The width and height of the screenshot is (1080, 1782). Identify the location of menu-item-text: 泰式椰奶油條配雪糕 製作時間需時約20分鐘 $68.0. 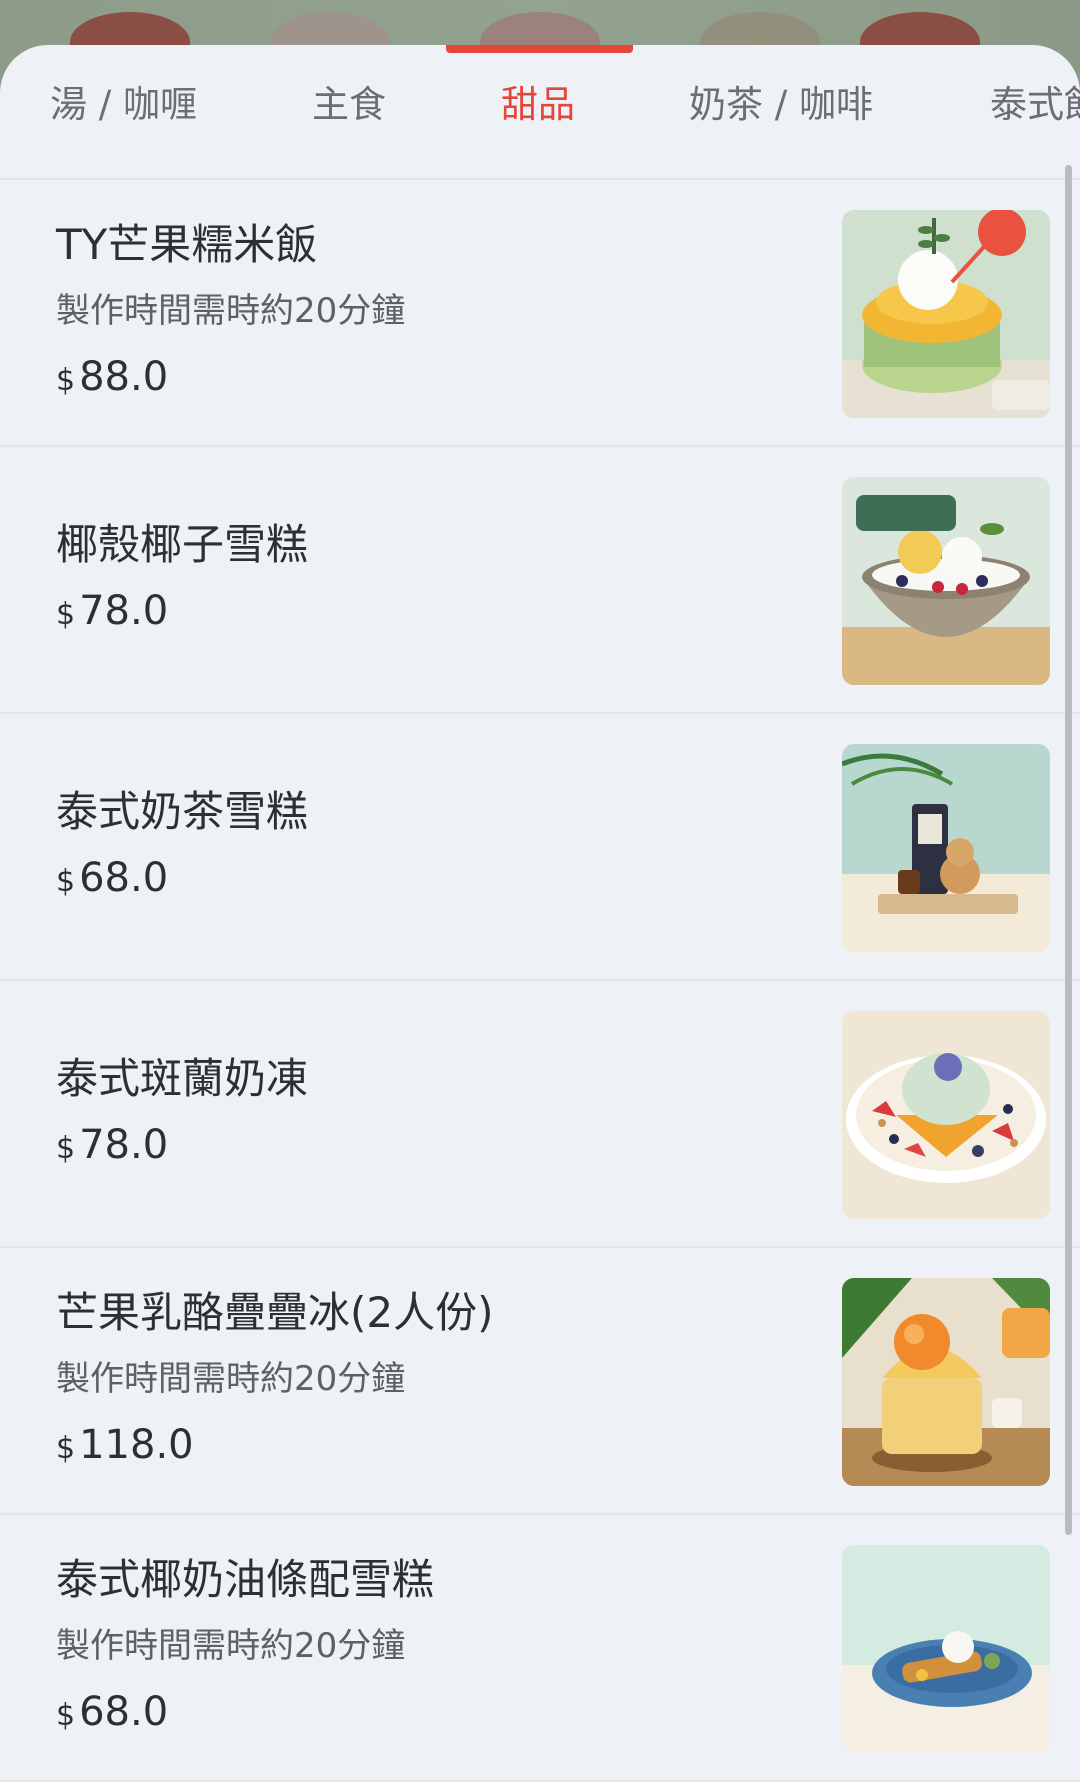
(438, 1647).